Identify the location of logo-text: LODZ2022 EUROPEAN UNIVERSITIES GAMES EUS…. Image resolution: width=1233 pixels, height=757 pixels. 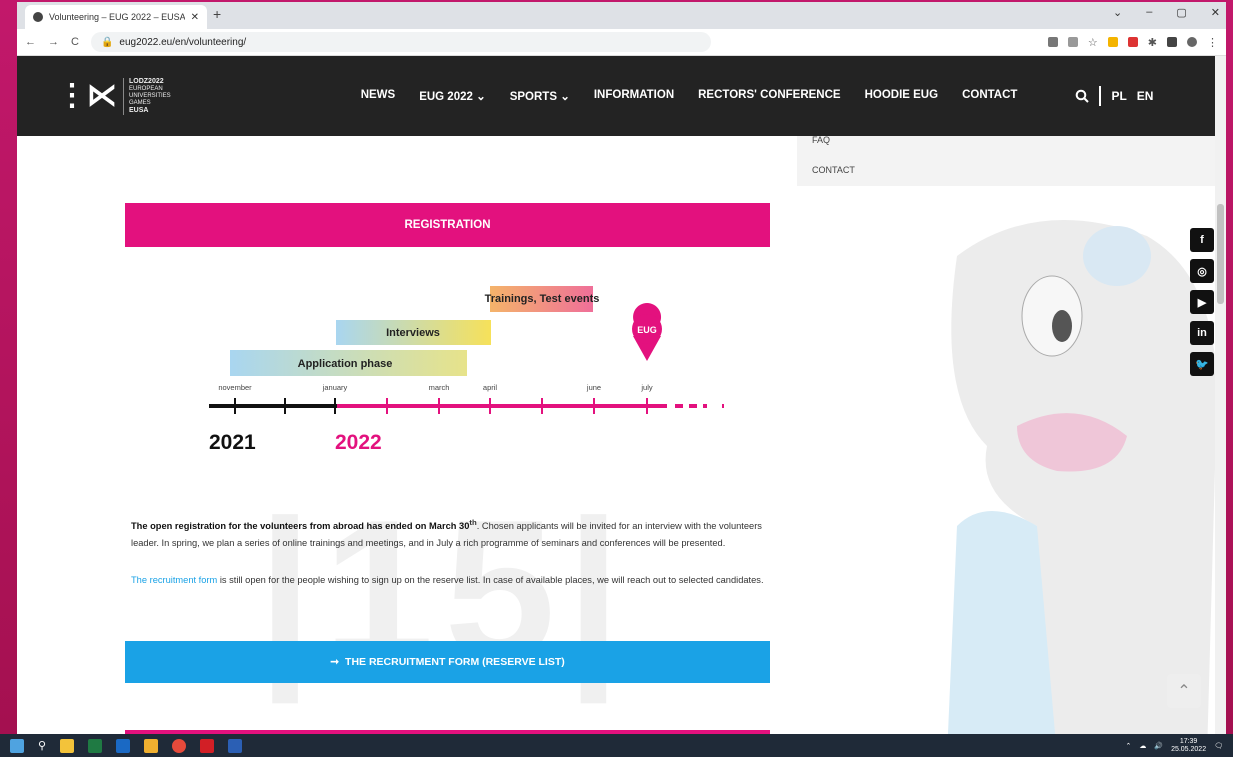
(147, 96).